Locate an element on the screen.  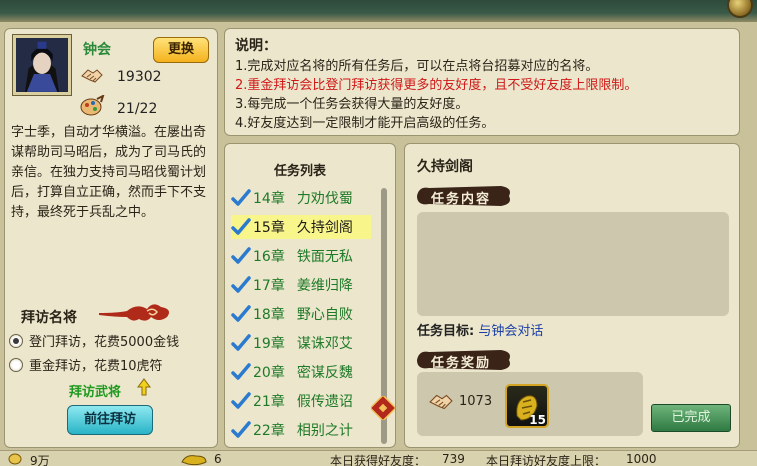
task-list-item: 19章 谋诛邓艾 is located at coordinates (301, 343).